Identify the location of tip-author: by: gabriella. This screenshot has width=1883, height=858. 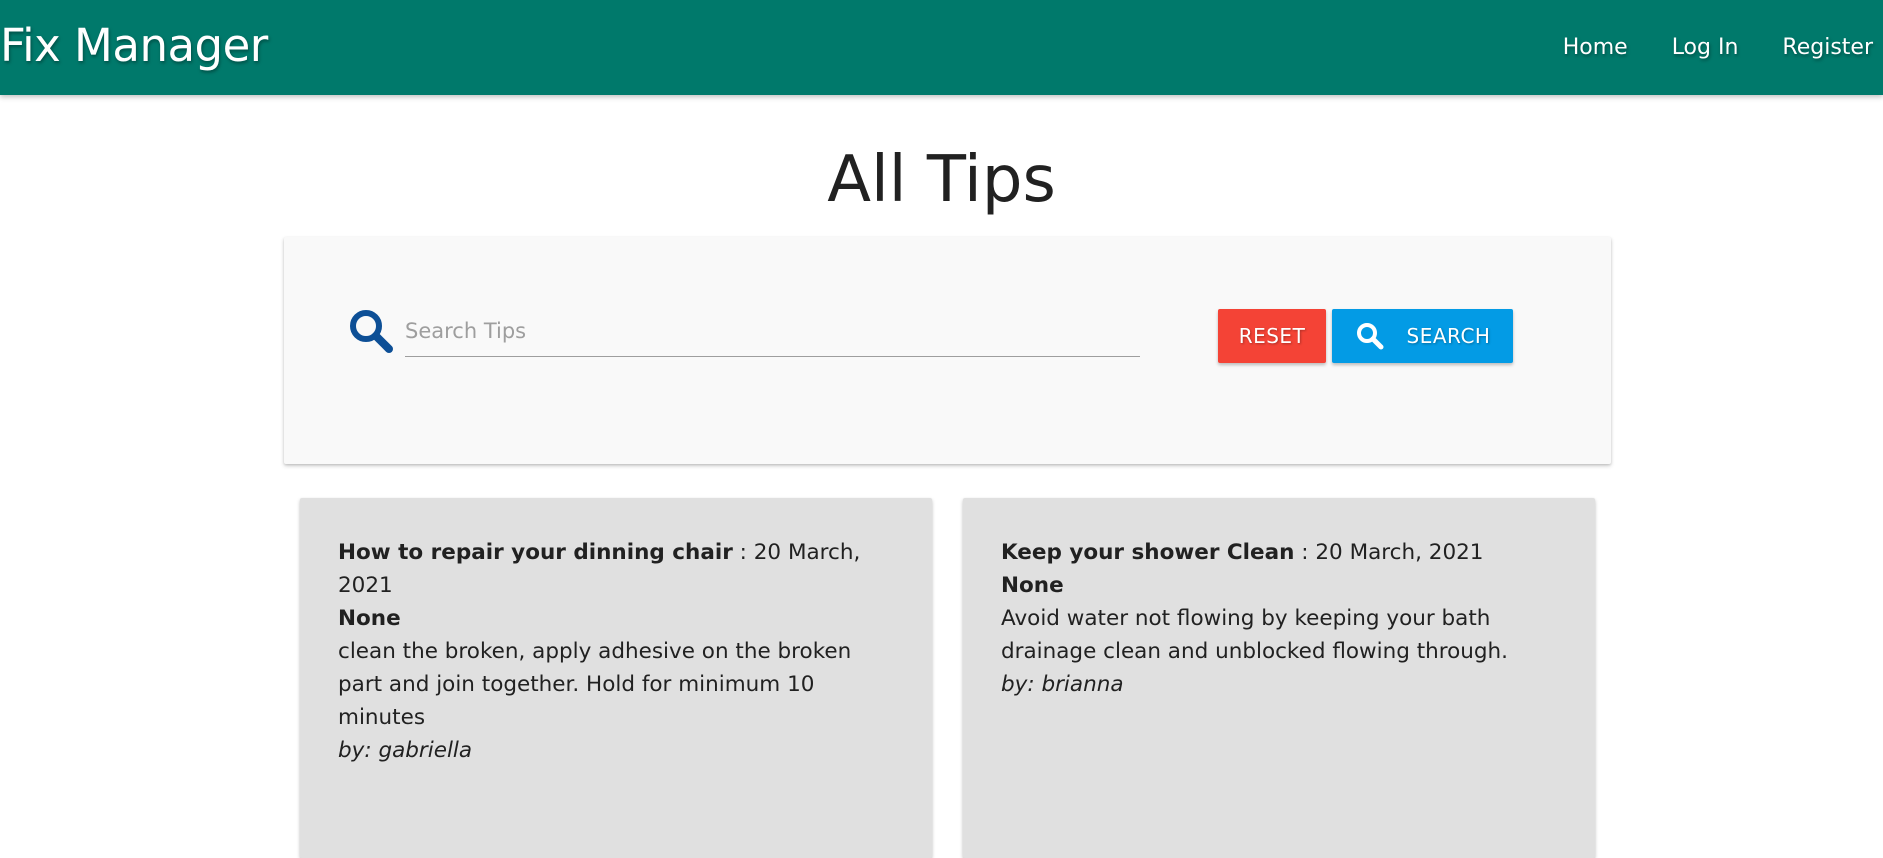
(405, 750).